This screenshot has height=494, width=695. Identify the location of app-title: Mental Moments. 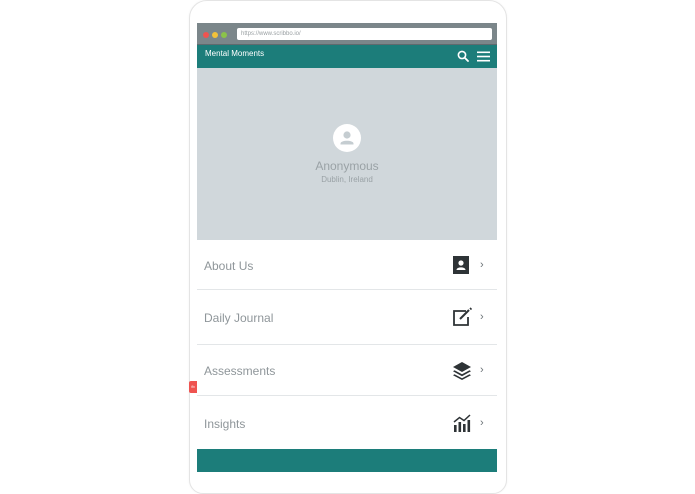
(235, 53).